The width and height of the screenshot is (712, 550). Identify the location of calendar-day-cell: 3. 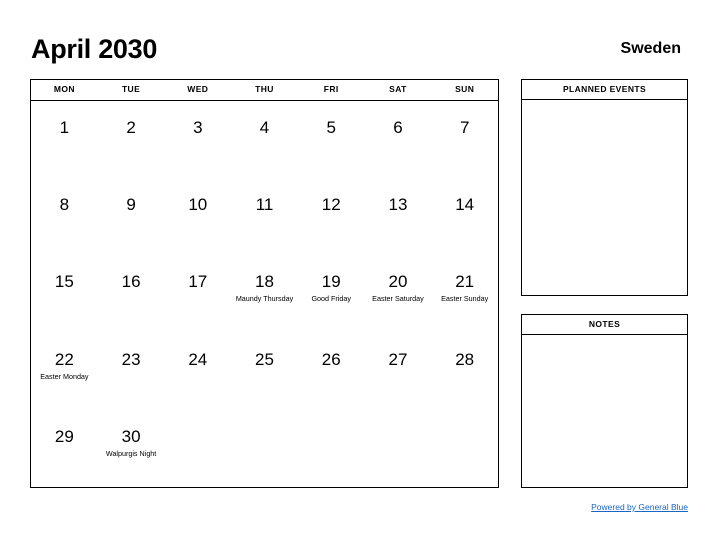
(197, 139).